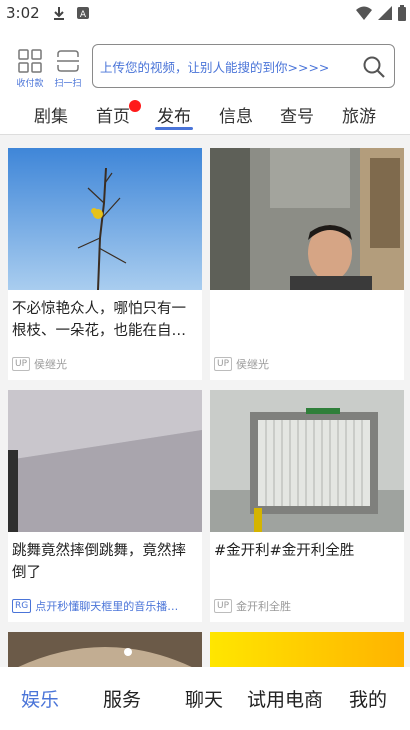 This screenshot has width=410, height=730. I want to click on grid-icon, so click(30, 61).